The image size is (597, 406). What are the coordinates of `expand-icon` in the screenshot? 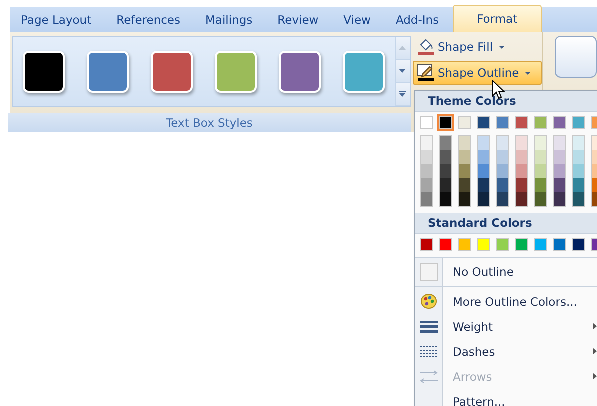 It's located at (402, 94).